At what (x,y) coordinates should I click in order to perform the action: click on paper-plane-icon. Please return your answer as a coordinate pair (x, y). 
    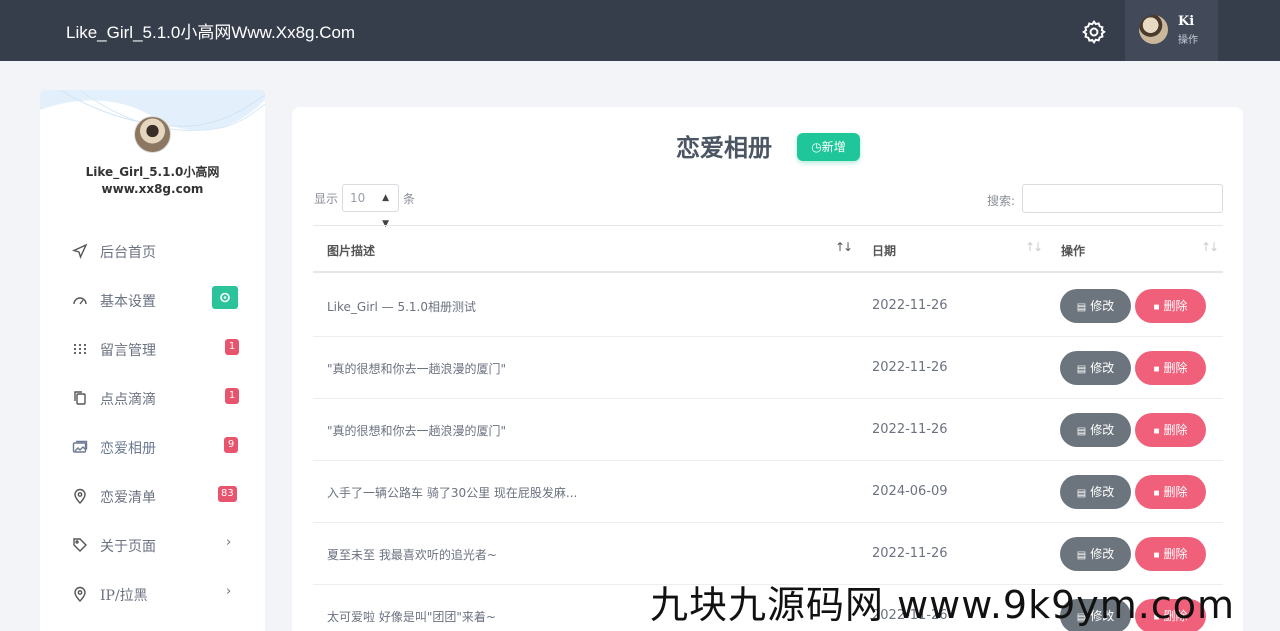
    Looking at the image, I should click on (80, 251).